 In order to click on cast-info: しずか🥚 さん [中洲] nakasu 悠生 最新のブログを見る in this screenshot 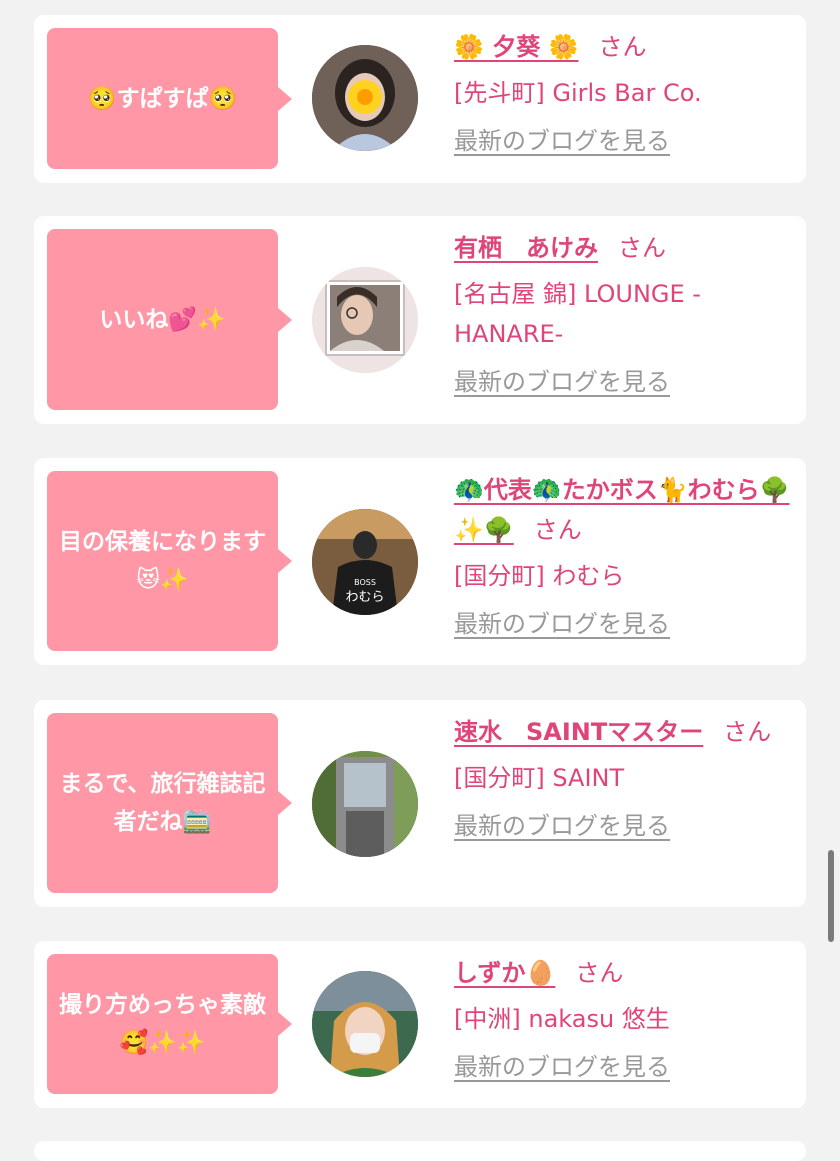, I will do `click(624, 1020)`.